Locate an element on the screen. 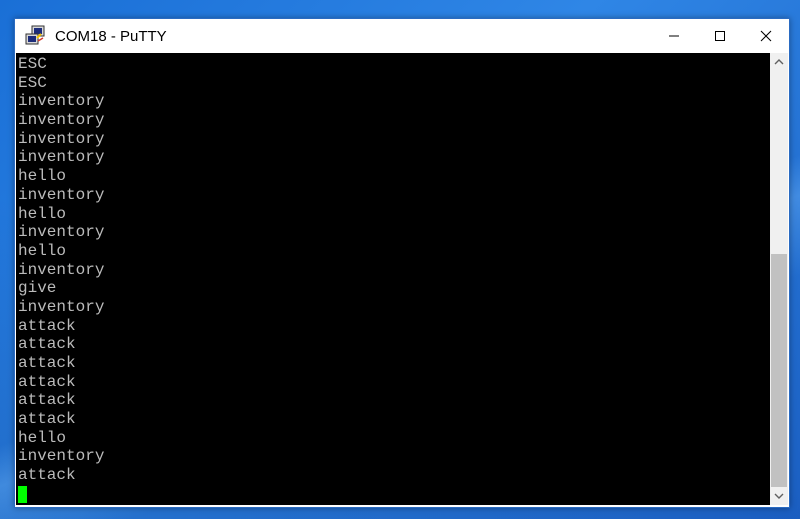 Image resolution: width=800 pixels, height=519 pixels. scrollbar-thumb is located at coordinates (779, 370).